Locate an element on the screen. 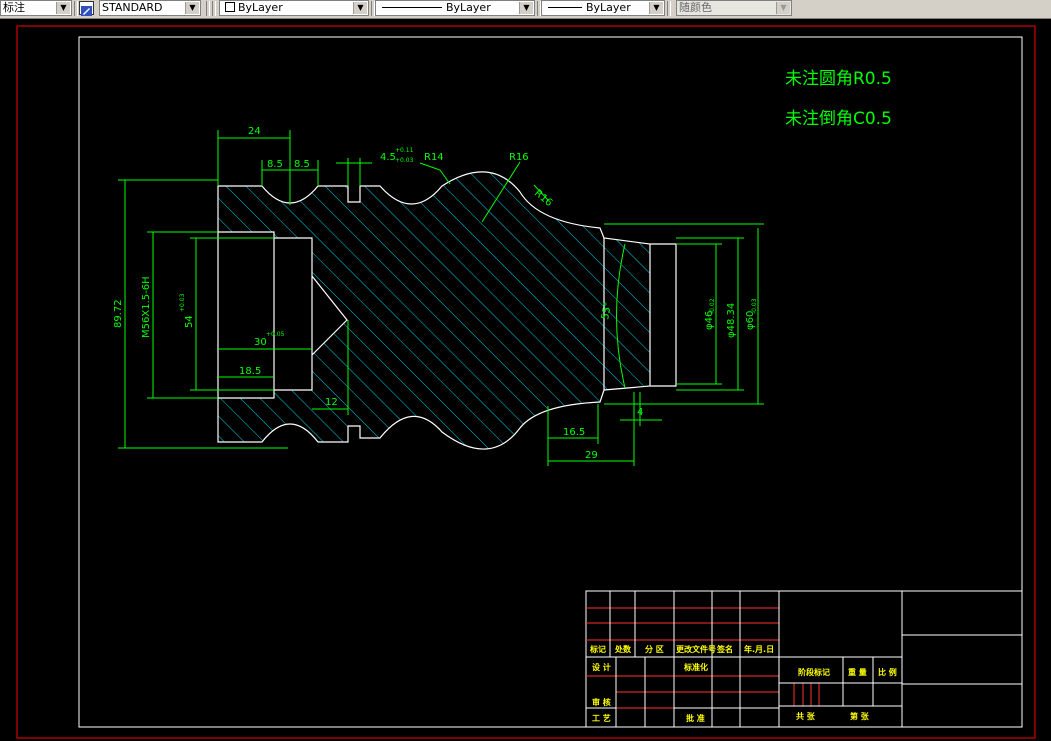 Image resolution: width=1051 pixels, height=741 pixels. note-chamfer: 未注倒角C0.5 is located at coordinates (838, 119).